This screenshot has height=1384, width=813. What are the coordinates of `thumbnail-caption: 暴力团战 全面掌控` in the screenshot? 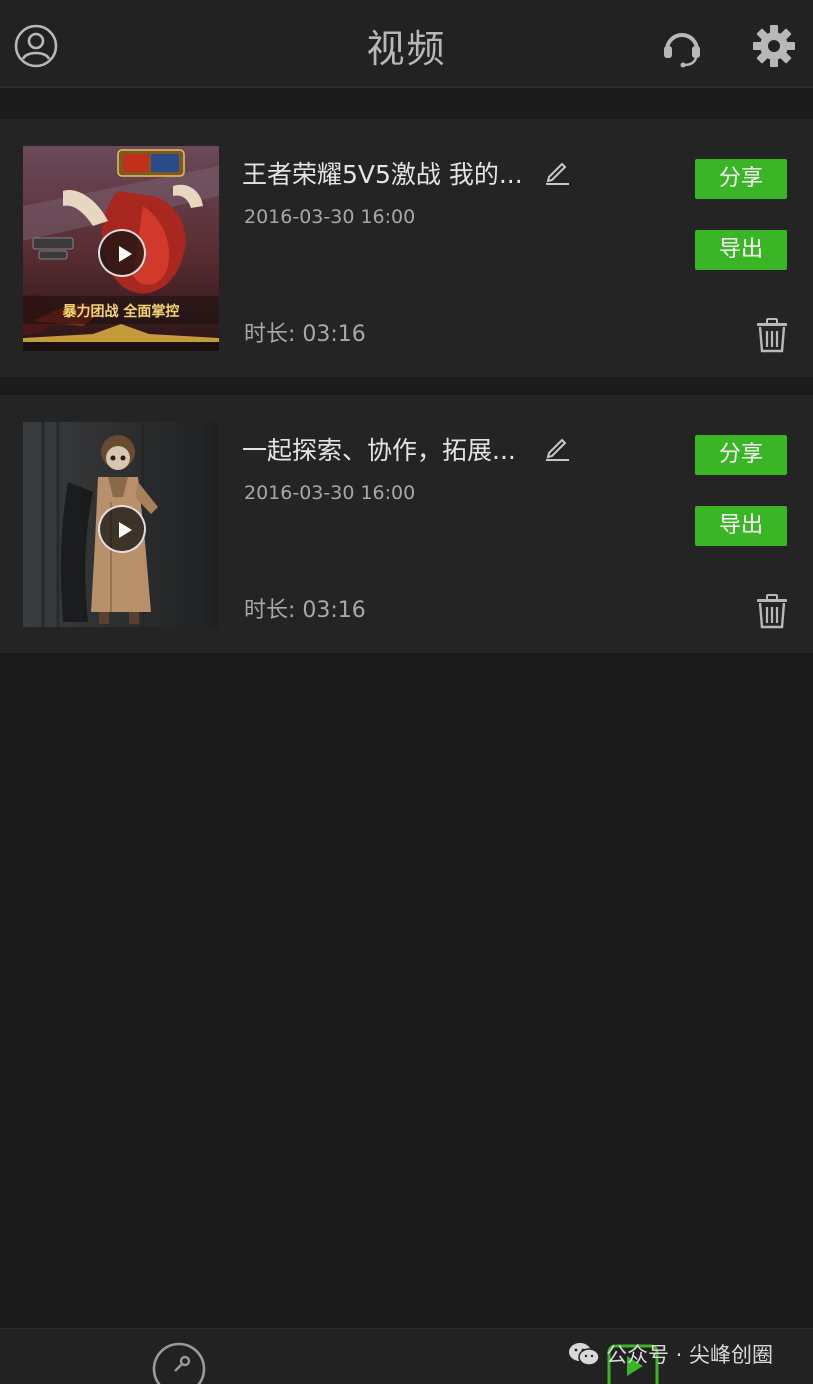 It's located at (121, 311).